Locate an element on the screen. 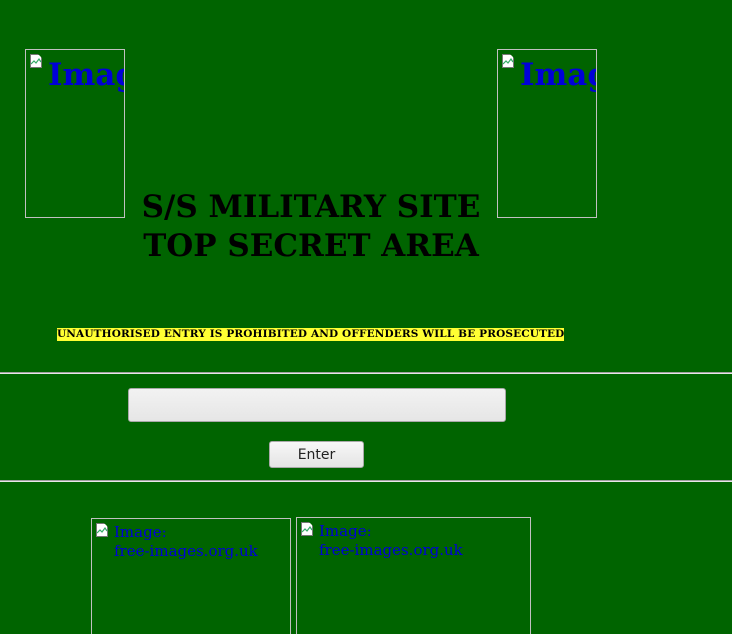  top-right-image-alt: Image: free-images.org.uk is located at coordinates (558, 75).